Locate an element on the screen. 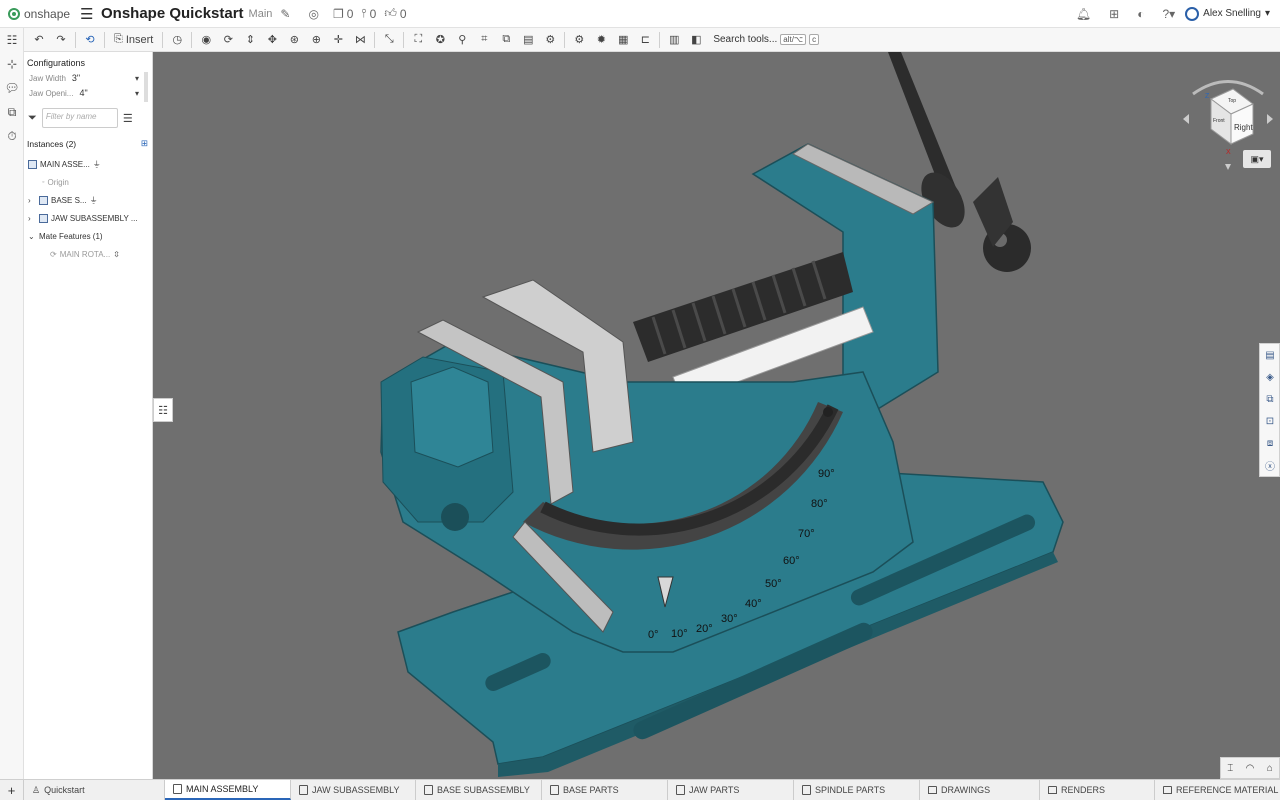 Image resolution: width=1280 pixels, height=800 pixels. globe-icon: ◎ is located at coordinates (313, 14).